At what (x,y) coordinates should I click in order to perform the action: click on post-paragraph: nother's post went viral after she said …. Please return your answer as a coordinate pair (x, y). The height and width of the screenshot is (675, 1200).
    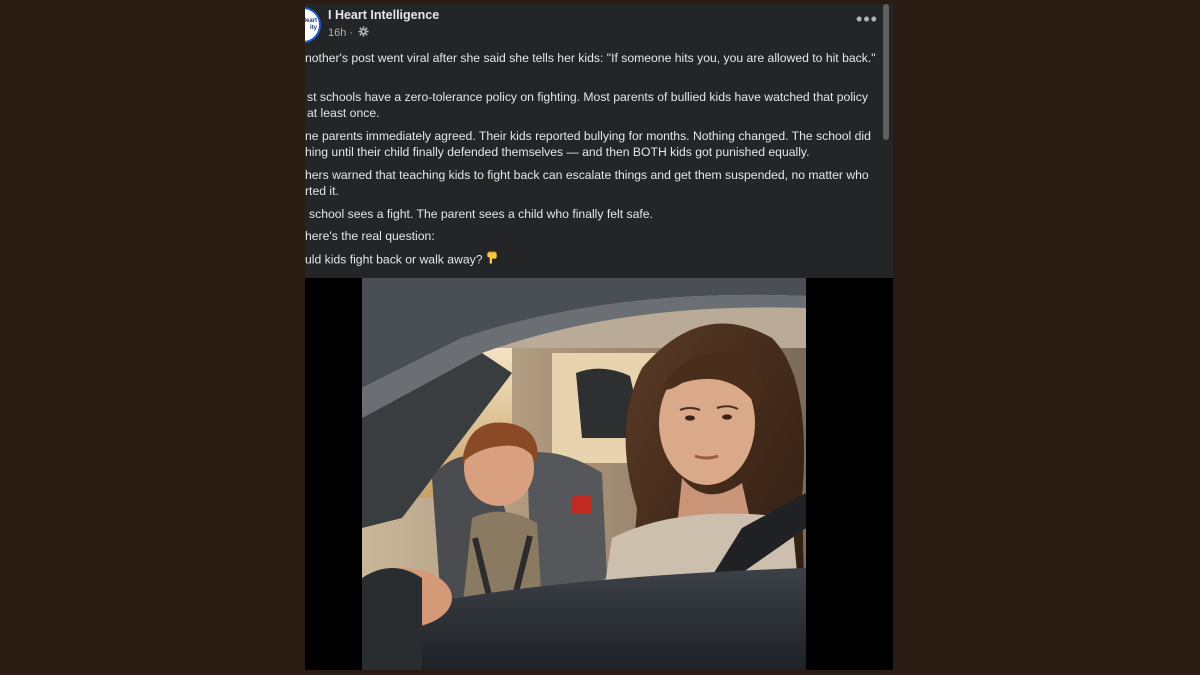
    Looking at the image, I should click on (590, 58).